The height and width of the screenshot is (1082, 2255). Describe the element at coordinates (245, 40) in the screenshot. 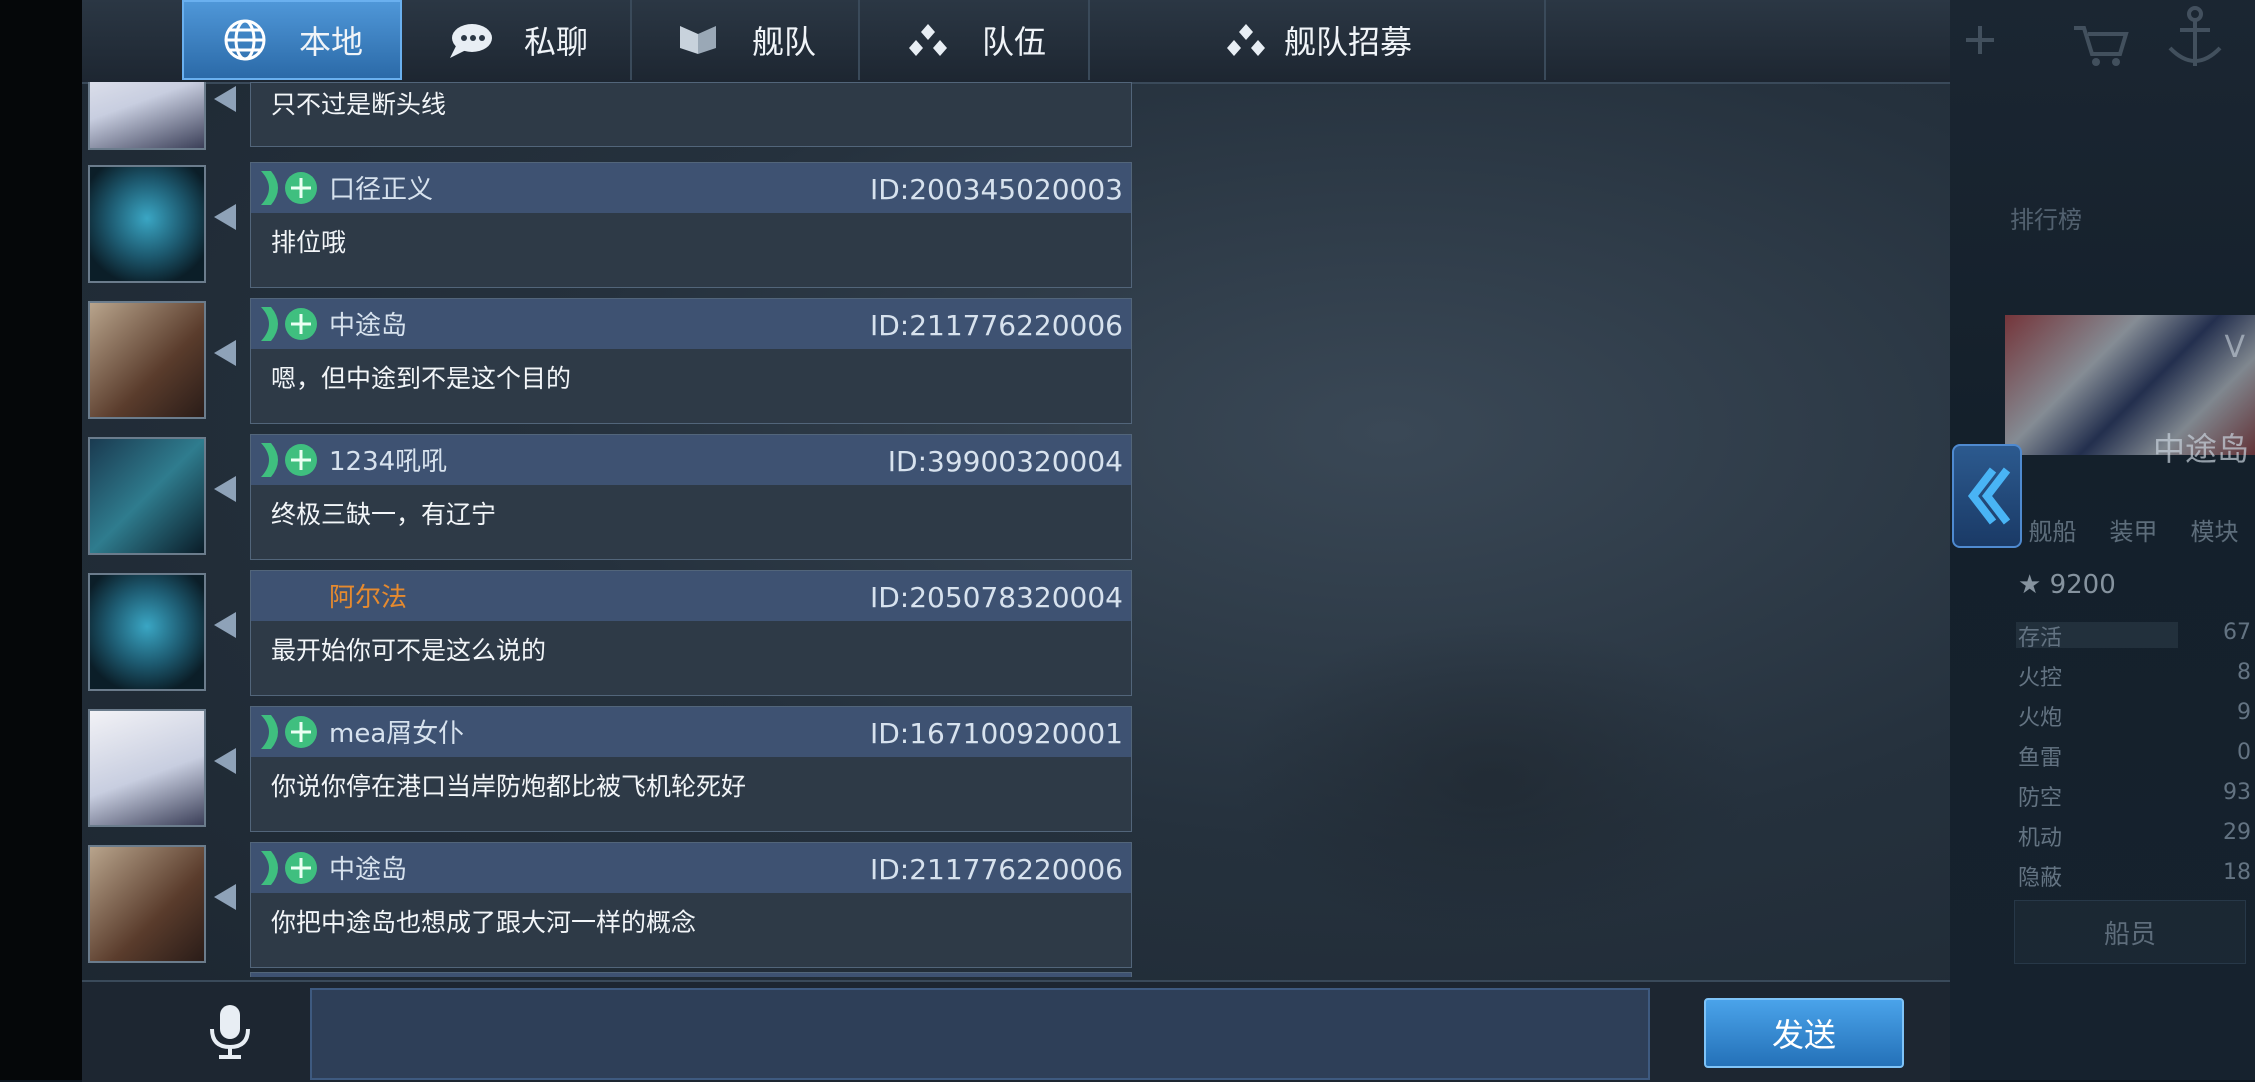

I see `globe-icon` at that location.